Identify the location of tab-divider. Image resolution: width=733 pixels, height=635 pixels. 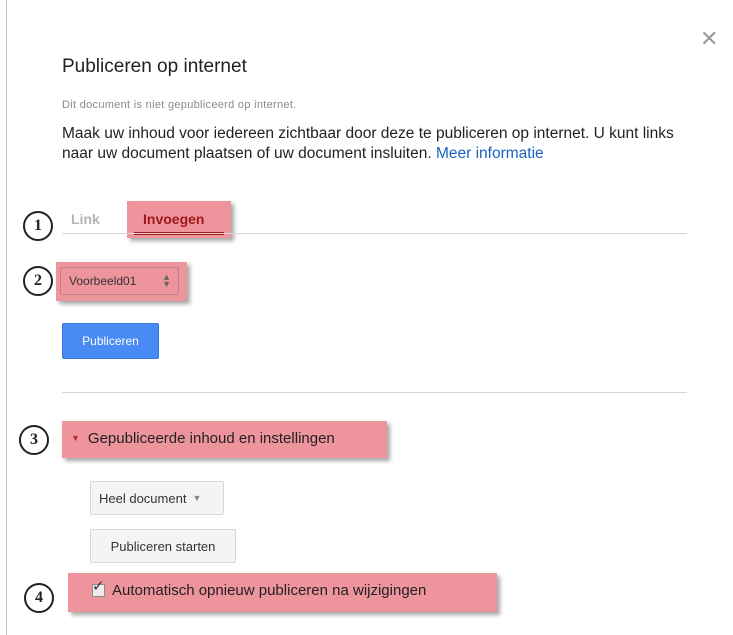
(374, 233).